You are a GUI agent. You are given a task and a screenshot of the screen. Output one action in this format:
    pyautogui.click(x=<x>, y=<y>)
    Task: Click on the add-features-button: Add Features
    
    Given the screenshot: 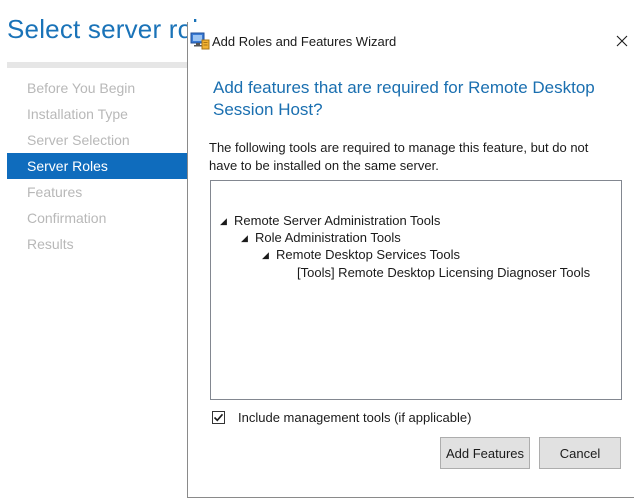 What is the action you would take?
    pyautogui.click(x=485, y=453)
    